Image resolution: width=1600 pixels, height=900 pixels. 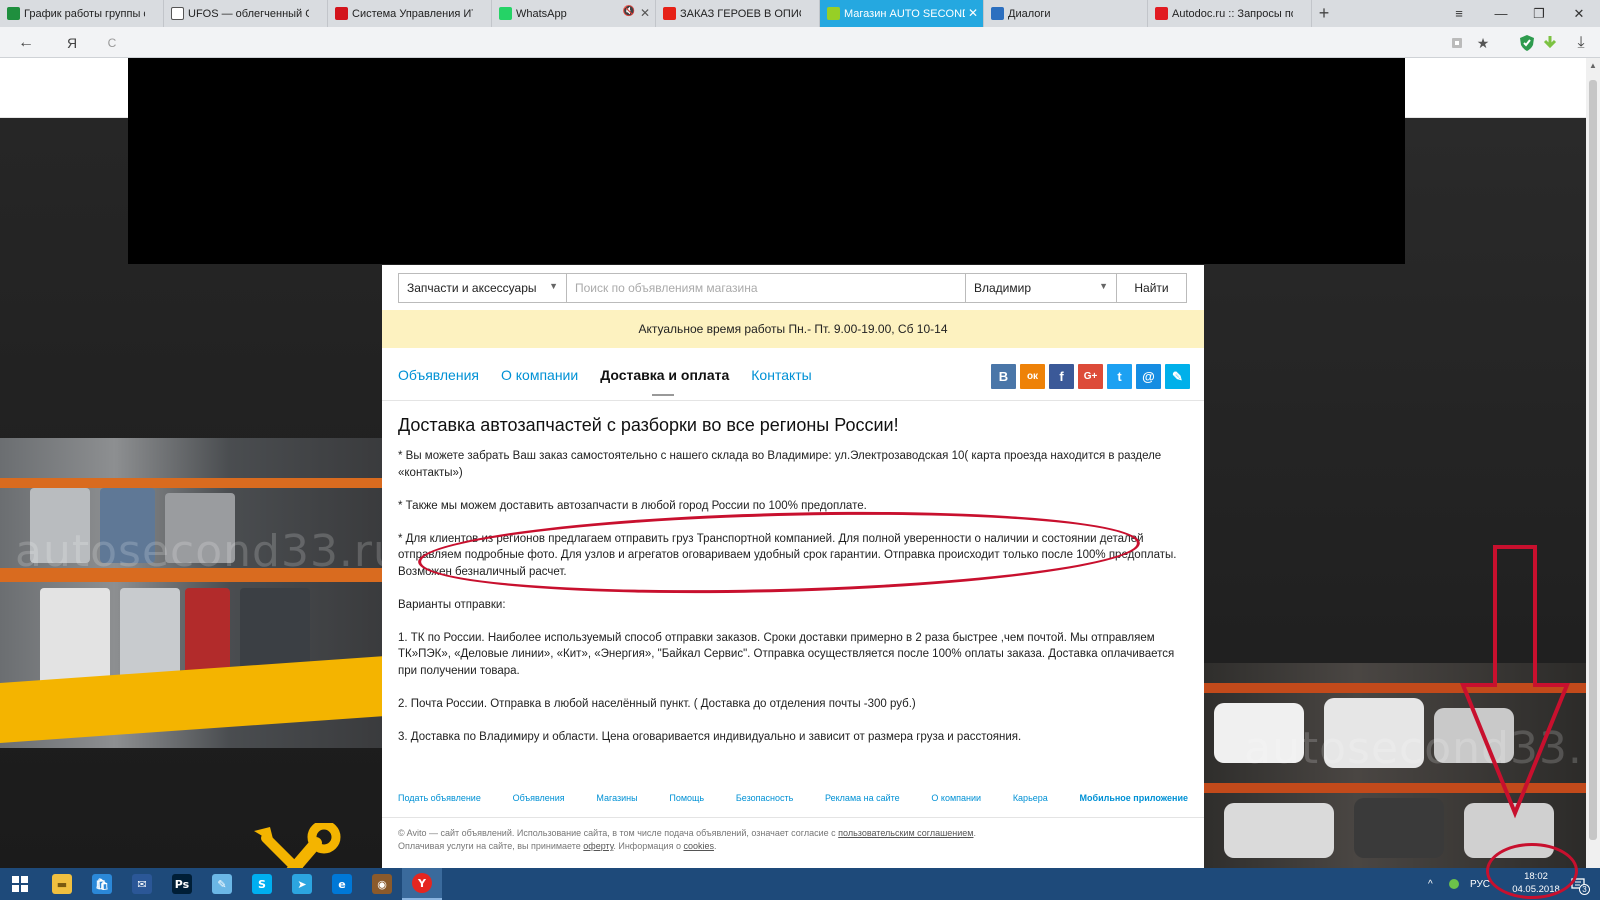 I want to click on taskbar-app-button: ✎, so click(x=222, y=884).